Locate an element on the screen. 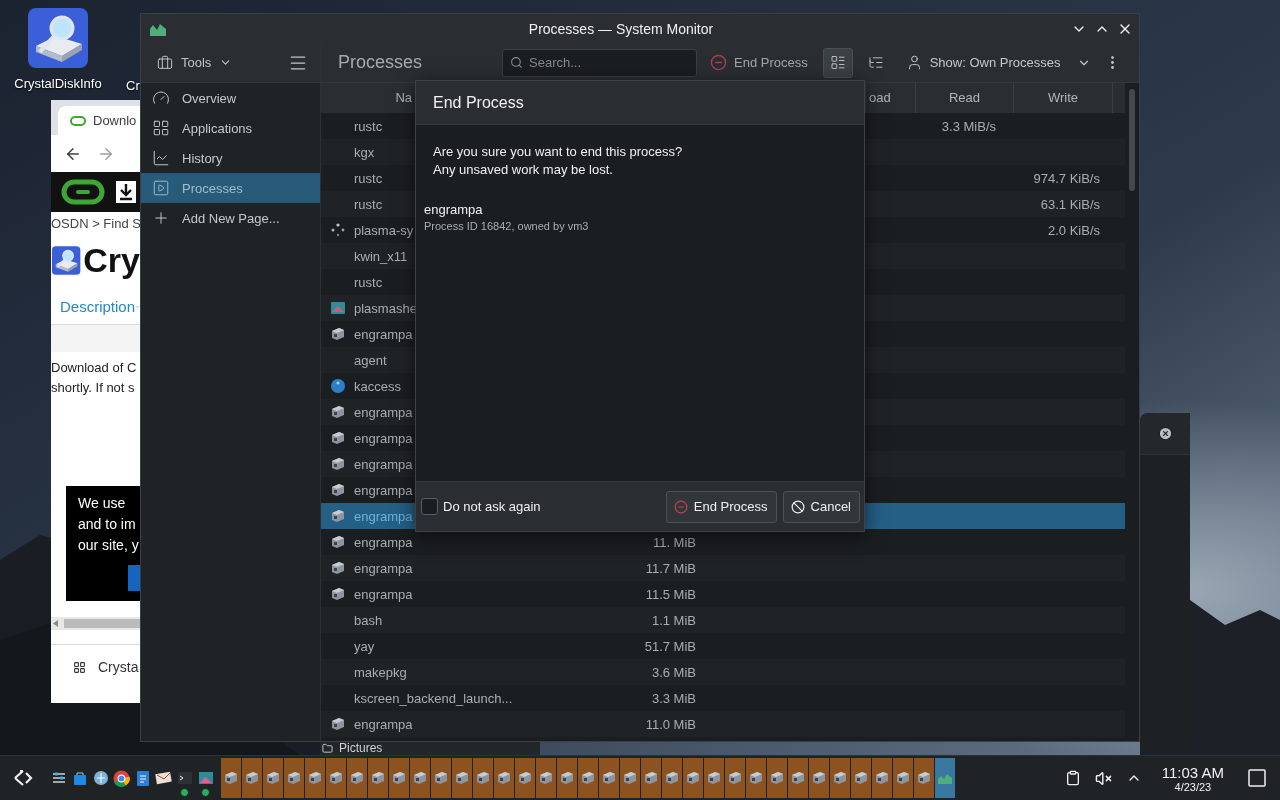 Image resolution: width=1280 pixels, height=800 pixels. clock-date: 4/23/23 is located at coordinates (1193, 786).